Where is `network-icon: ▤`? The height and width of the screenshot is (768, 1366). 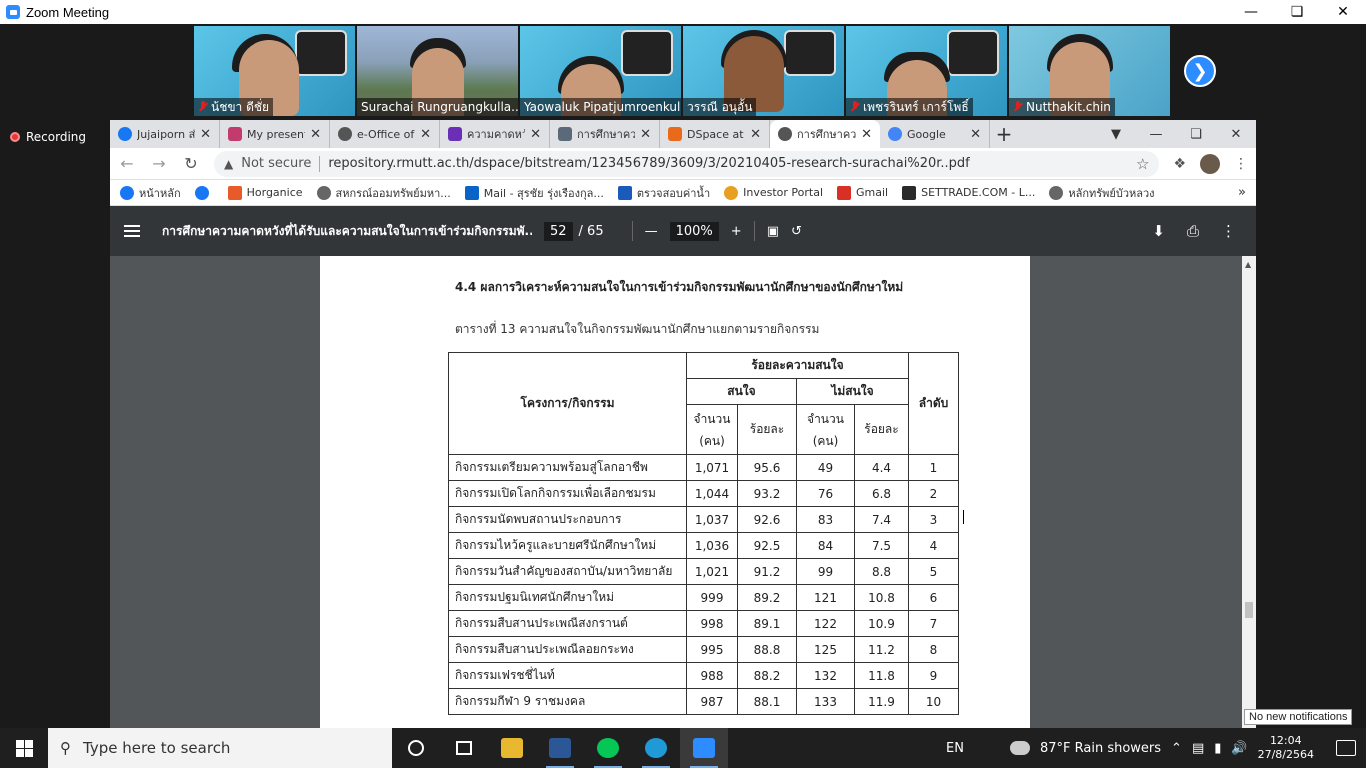 network-icon: ▤ is located at coordinates (1198, 748).